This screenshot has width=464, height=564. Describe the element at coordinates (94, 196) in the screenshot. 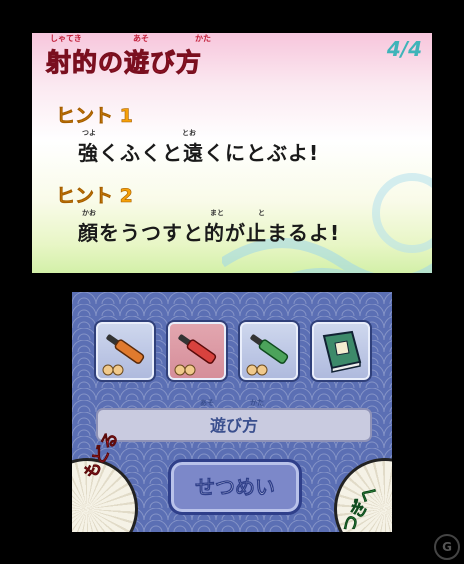

I see `hint-2-label: ヒント 2` at that location.